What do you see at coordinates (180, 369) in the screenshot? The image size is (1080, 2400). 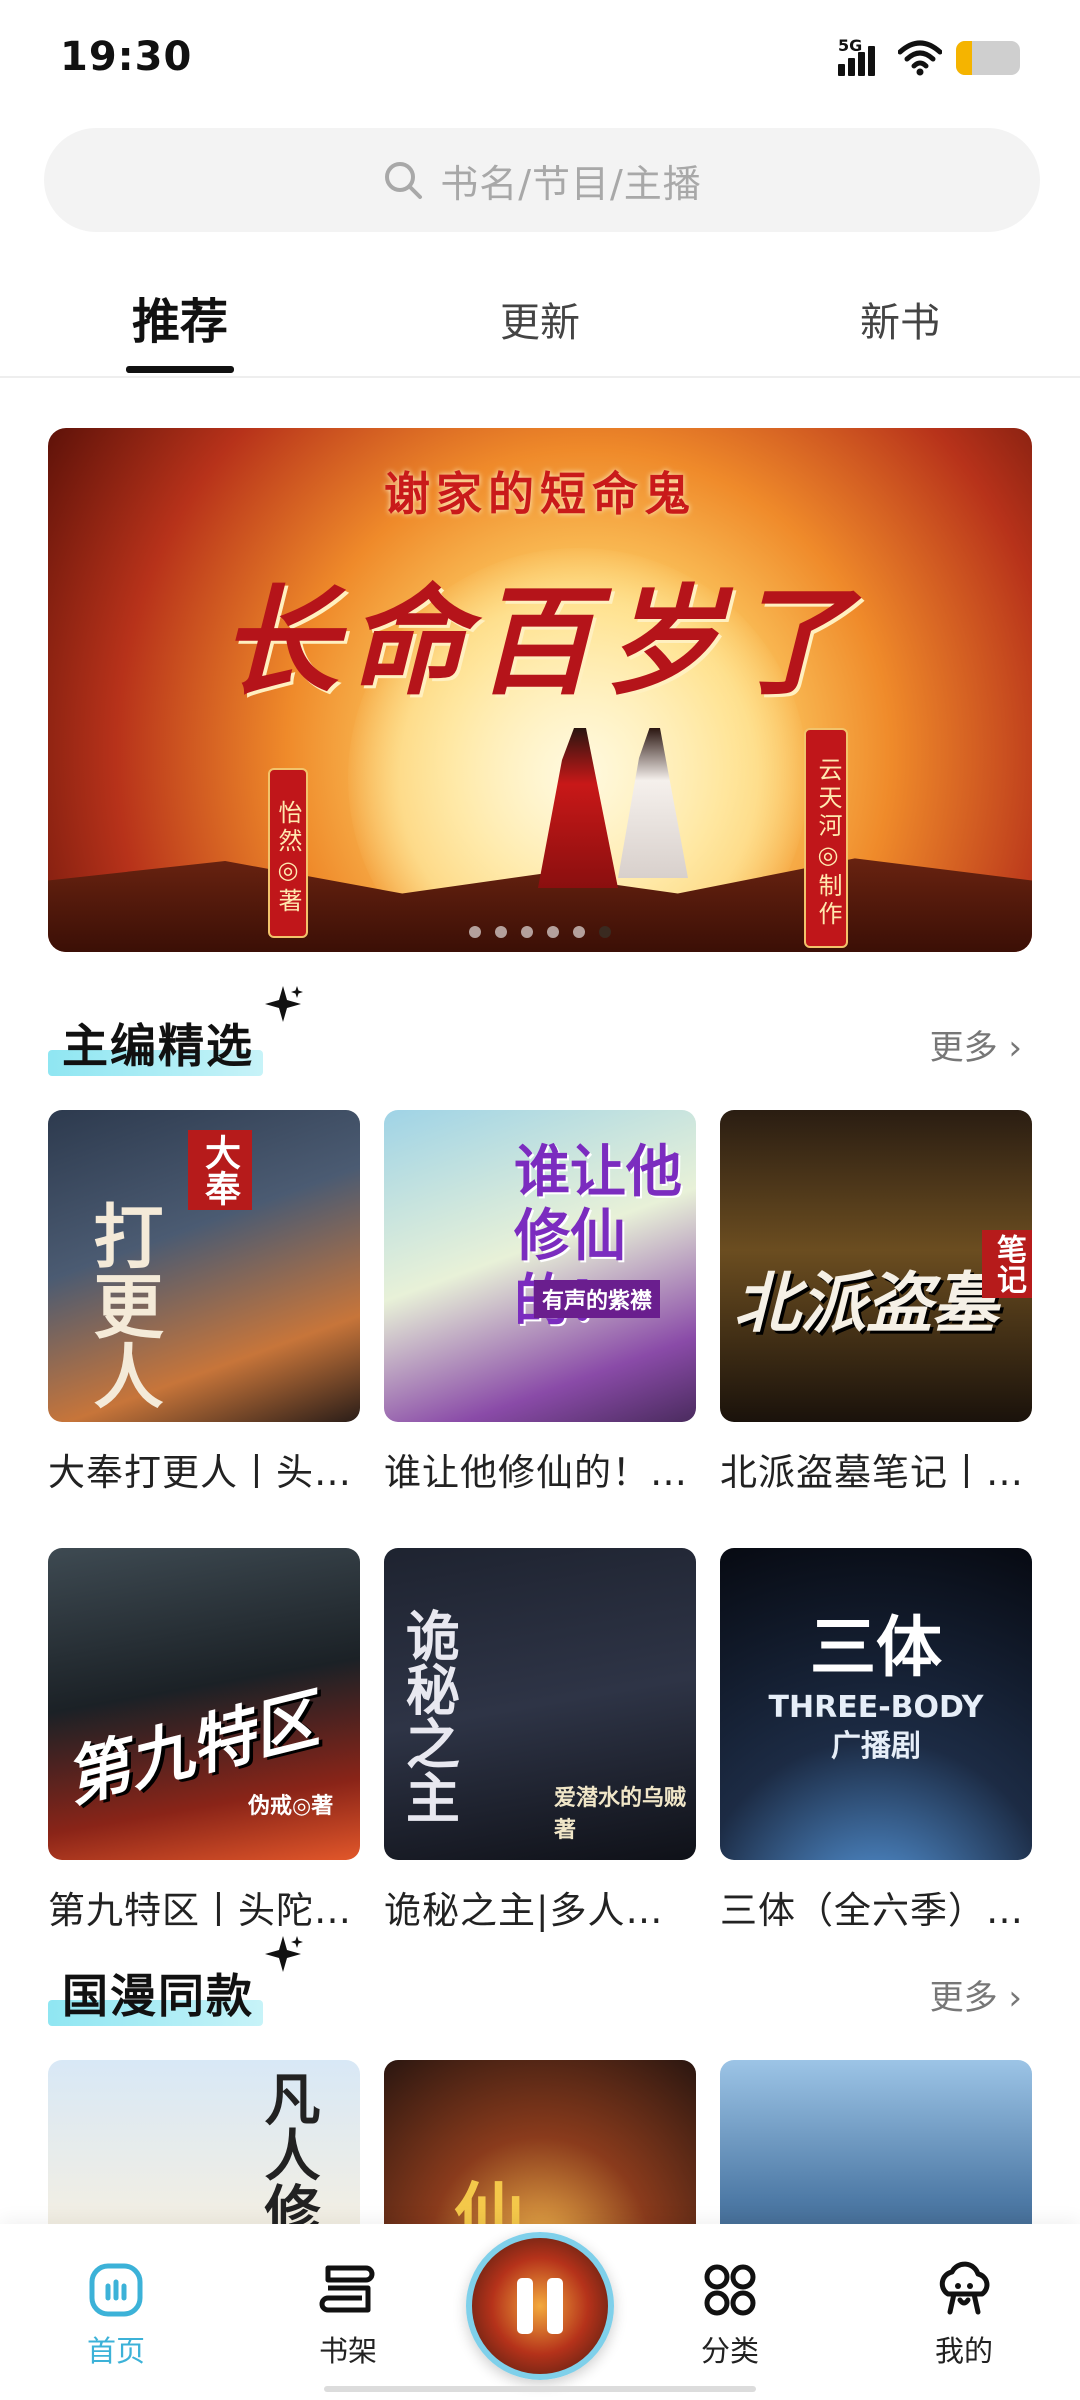 I see `tab-indicator` at bounding box center [180, 369].